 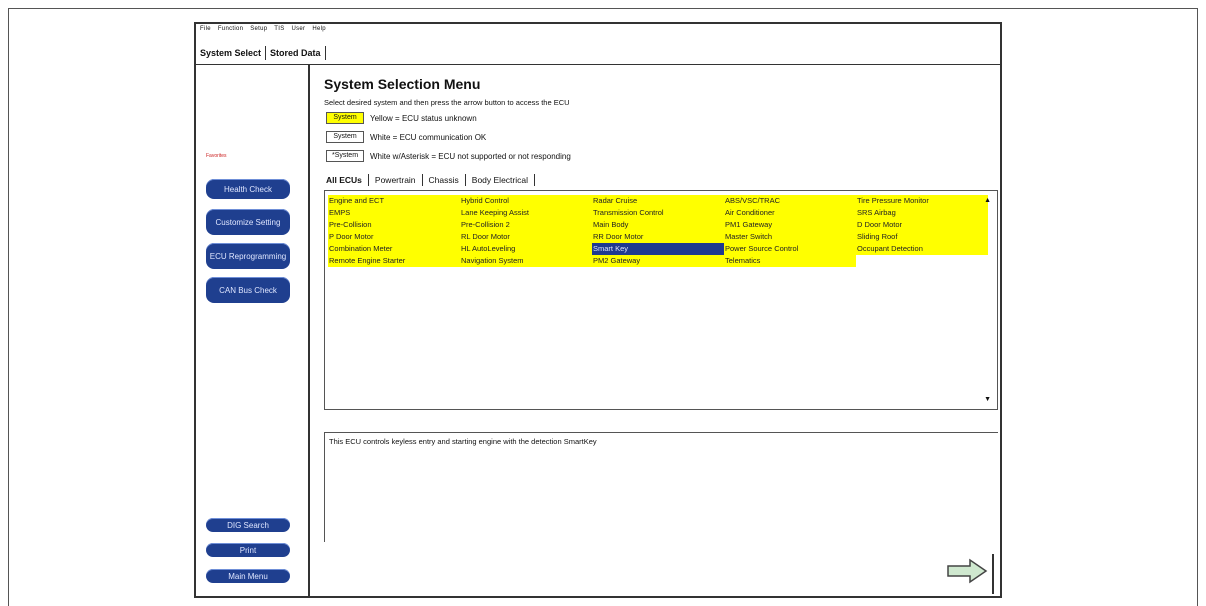 I want to click on ecu-item: Main Body, so click(x=658, y=225).